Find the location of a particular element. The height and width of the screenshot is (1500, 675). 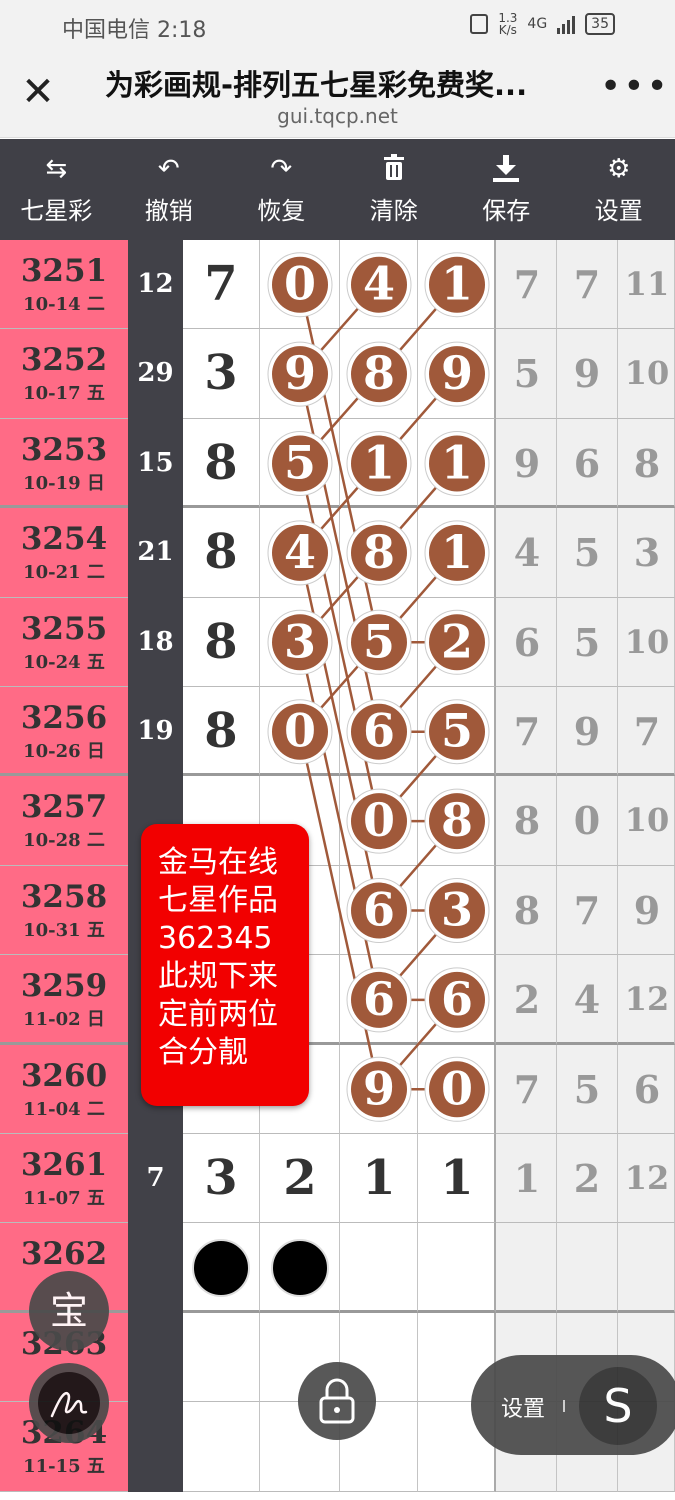

tail-value: 1 is located at coordinates (527, 1178).